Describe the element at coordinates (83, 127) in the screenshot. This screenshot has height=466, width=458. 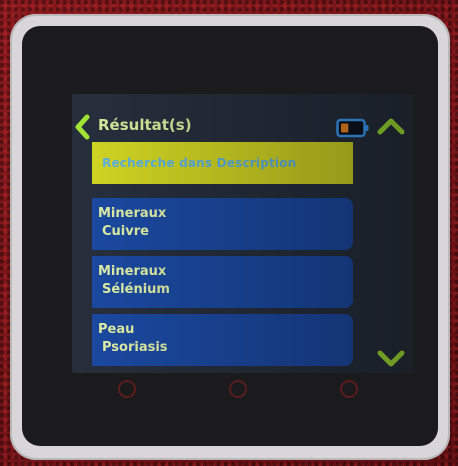
I see `chevron-left-icon` at that location.